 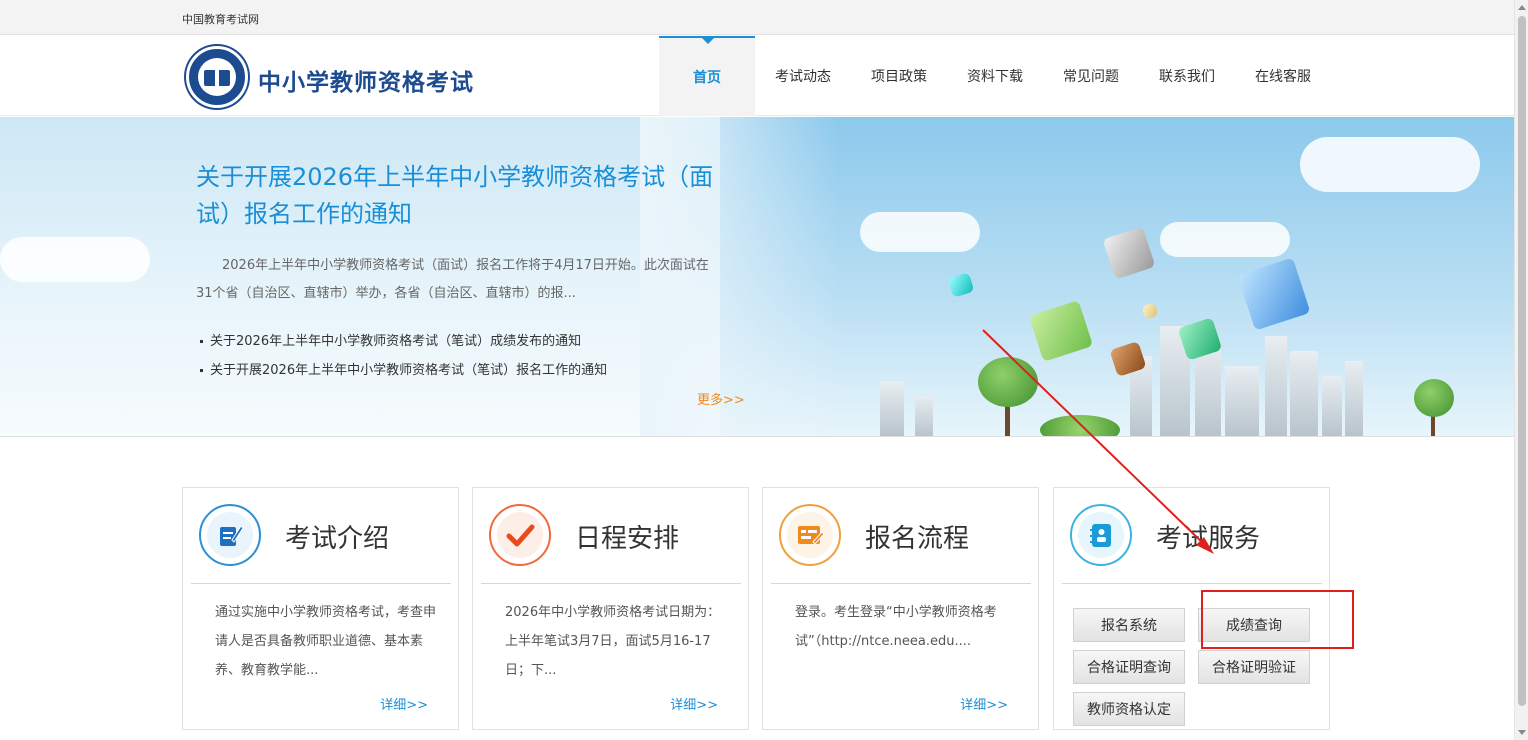 I want to click on scroll-up-icon, so click(x=1522, y=7).